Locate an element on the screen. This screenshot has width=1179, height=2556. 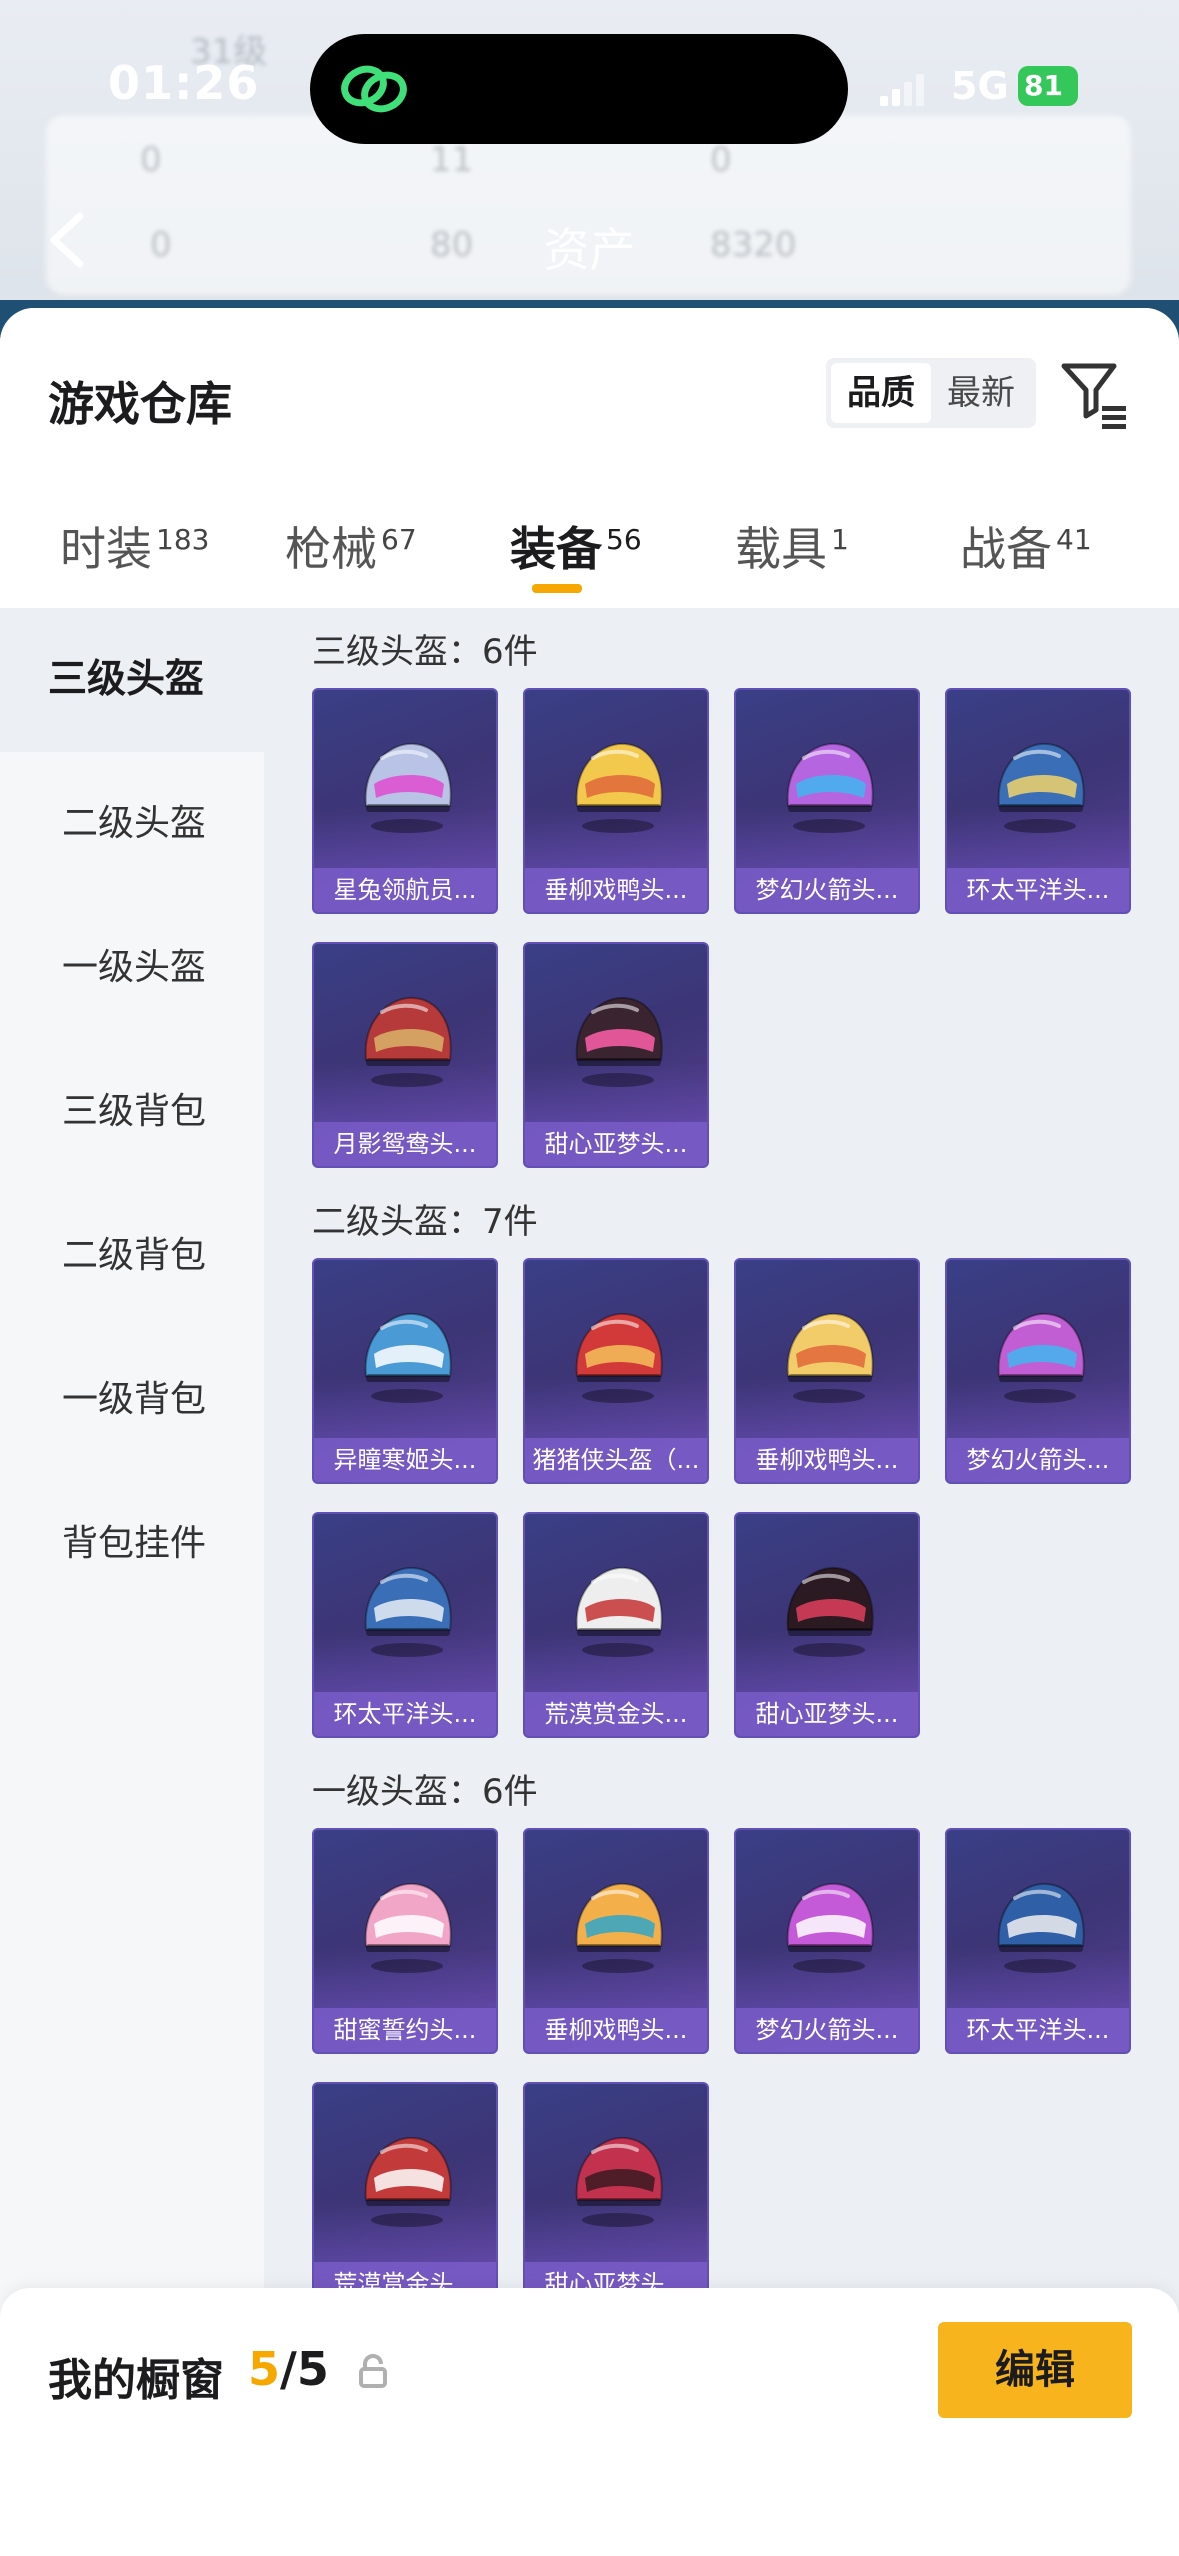
section-title: 二级头盔：7件 is located at coordinates (425, 1222).